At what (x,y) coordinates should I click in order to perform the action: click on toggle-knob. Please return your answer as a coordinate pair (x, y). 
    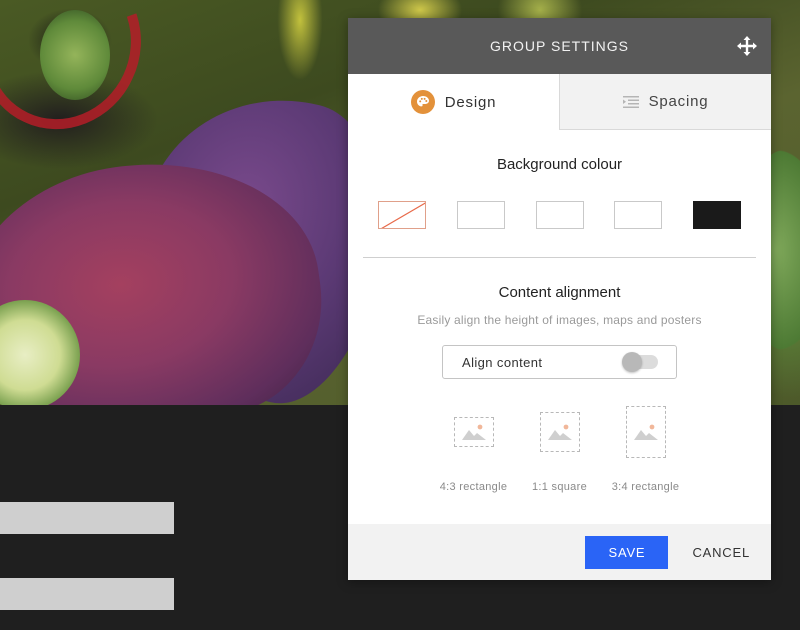
    Looking at the image, I should click on (632, 362).